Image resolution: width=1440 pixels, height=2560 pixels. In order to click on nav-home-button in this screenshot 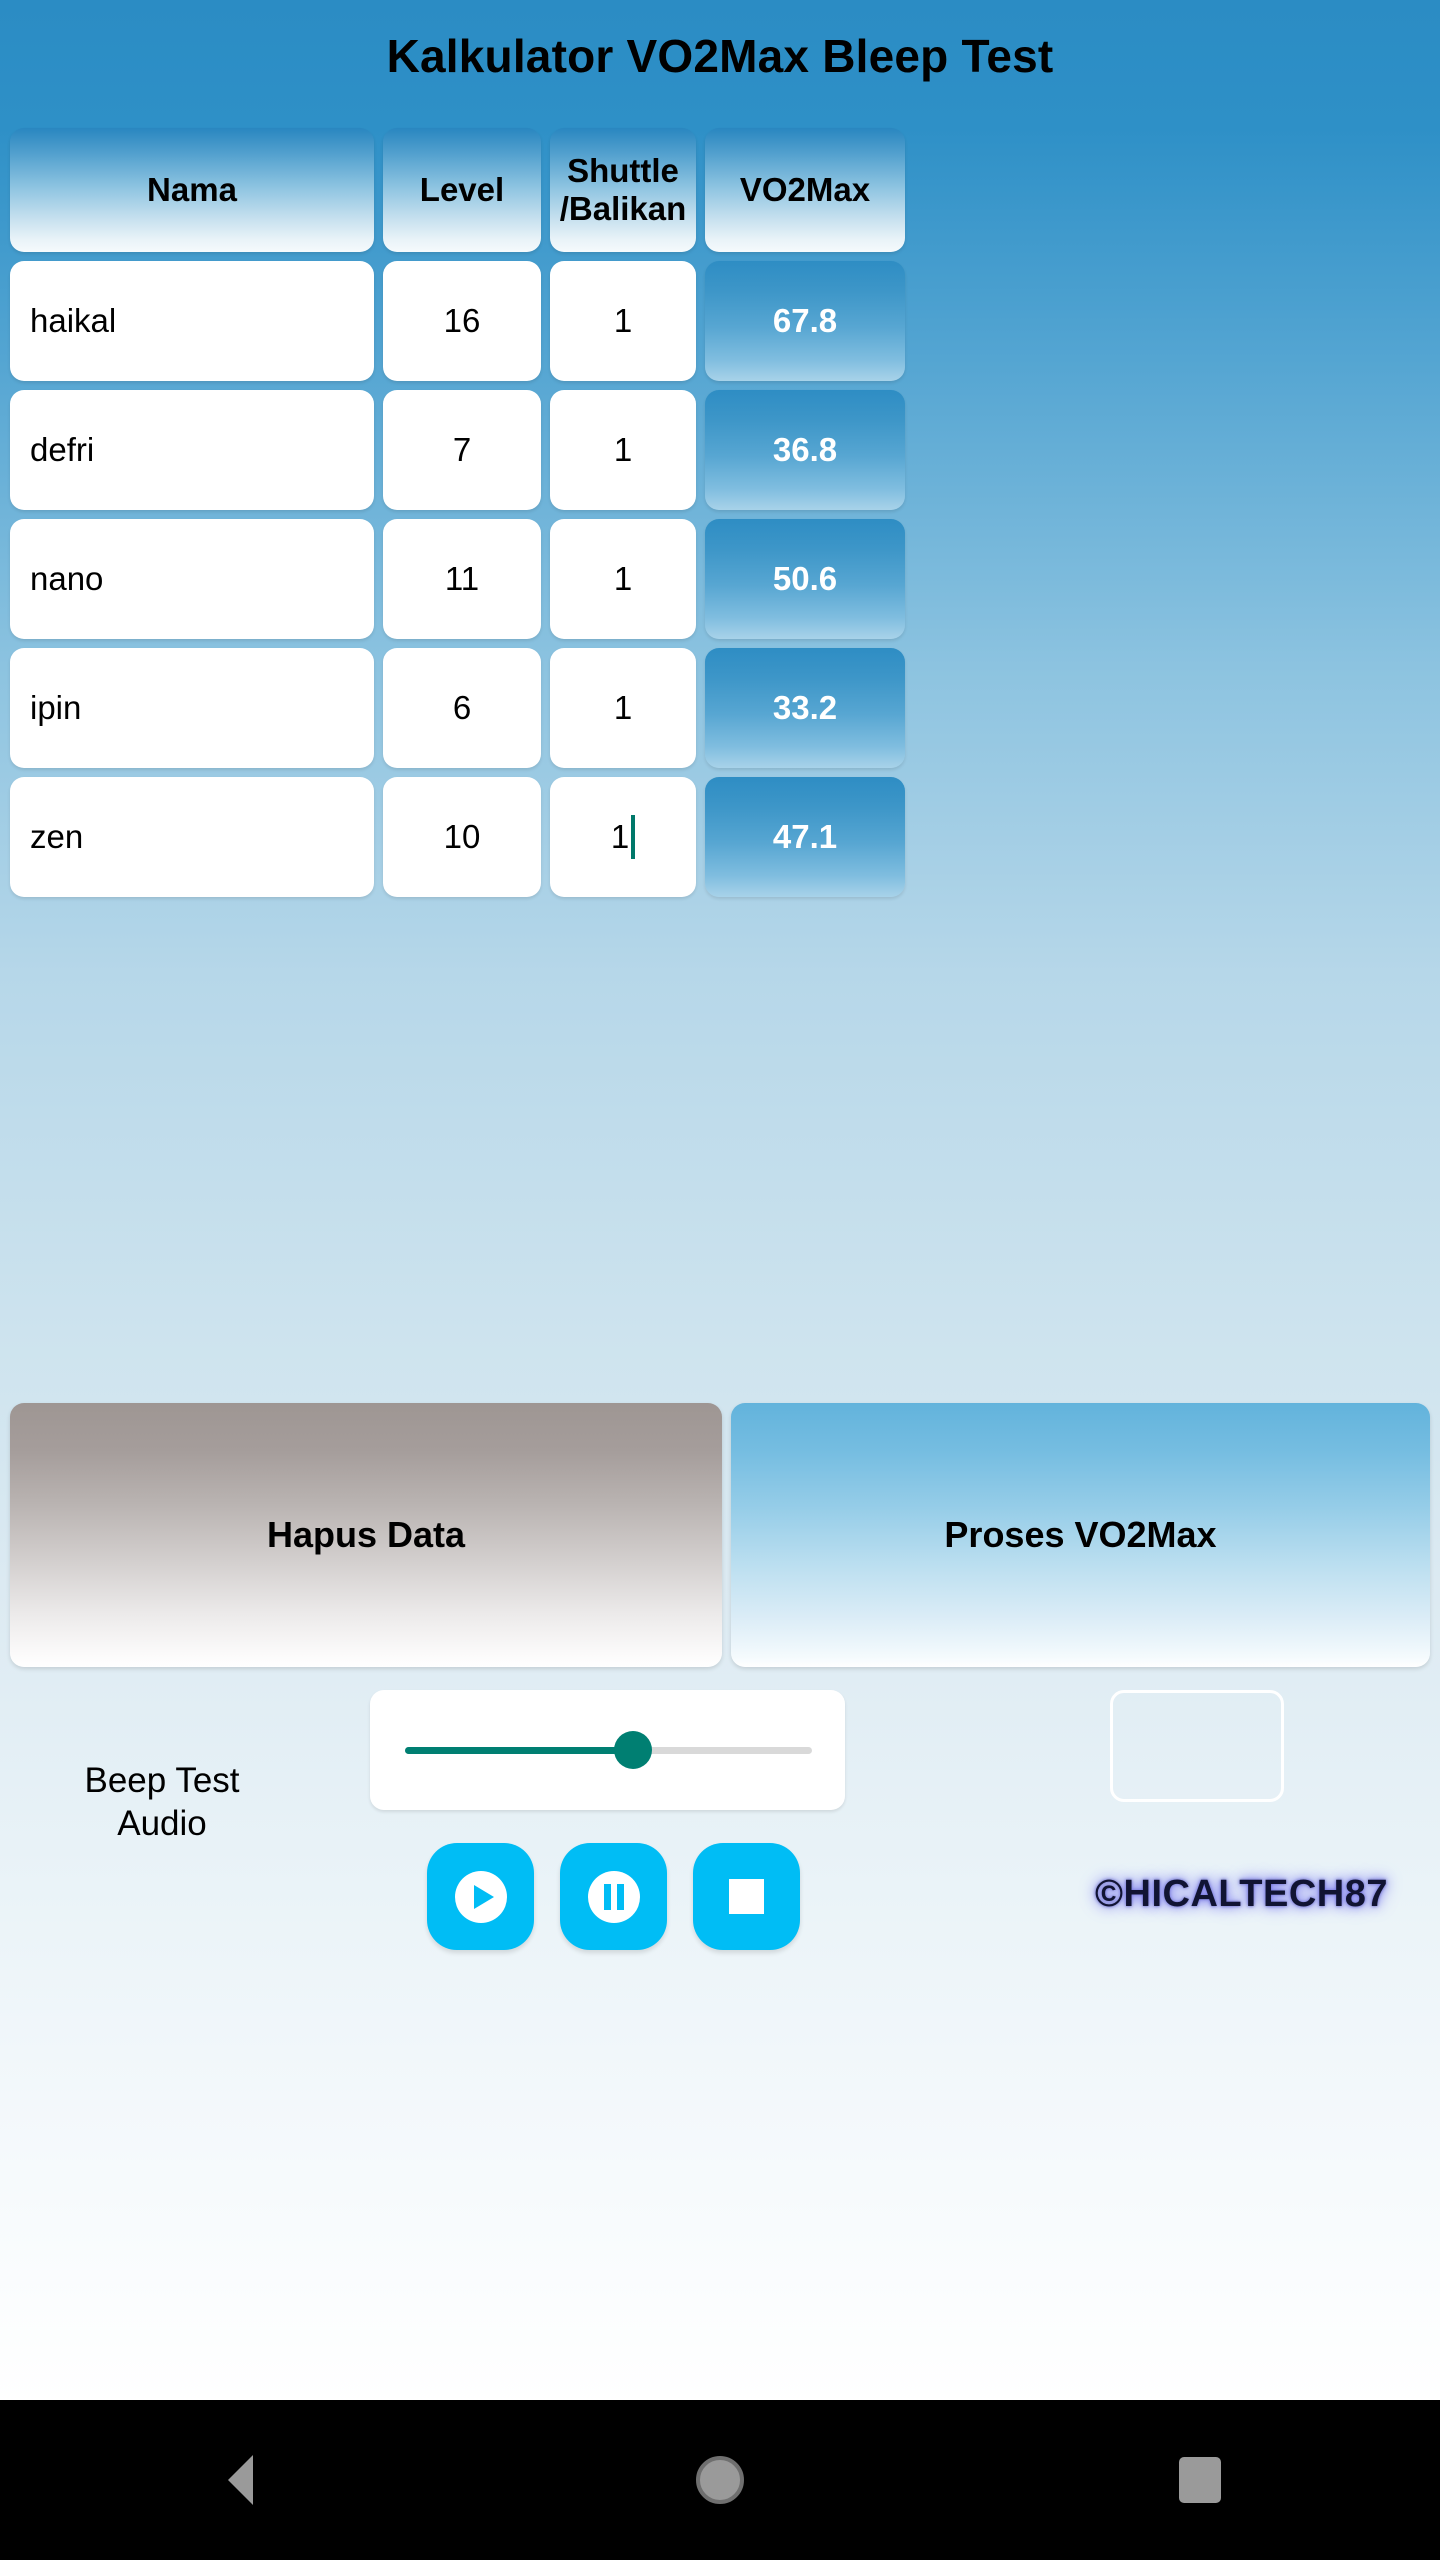, I will do `click(720, 2480)`.